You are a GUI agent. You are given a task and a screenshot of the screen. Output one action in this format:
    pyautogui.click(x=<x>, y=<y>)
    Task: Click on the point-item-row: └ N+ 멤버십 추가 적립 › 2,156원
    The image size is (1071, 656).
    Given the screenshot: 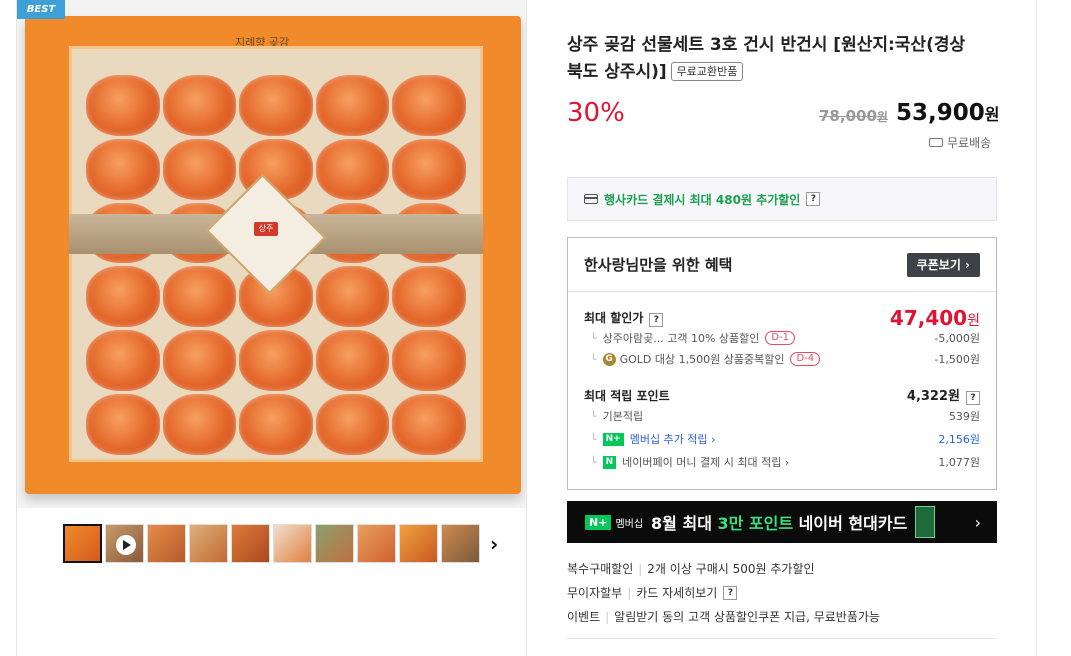 What is the action you would take?
    pyautogui.click(x=782, y=439)
    